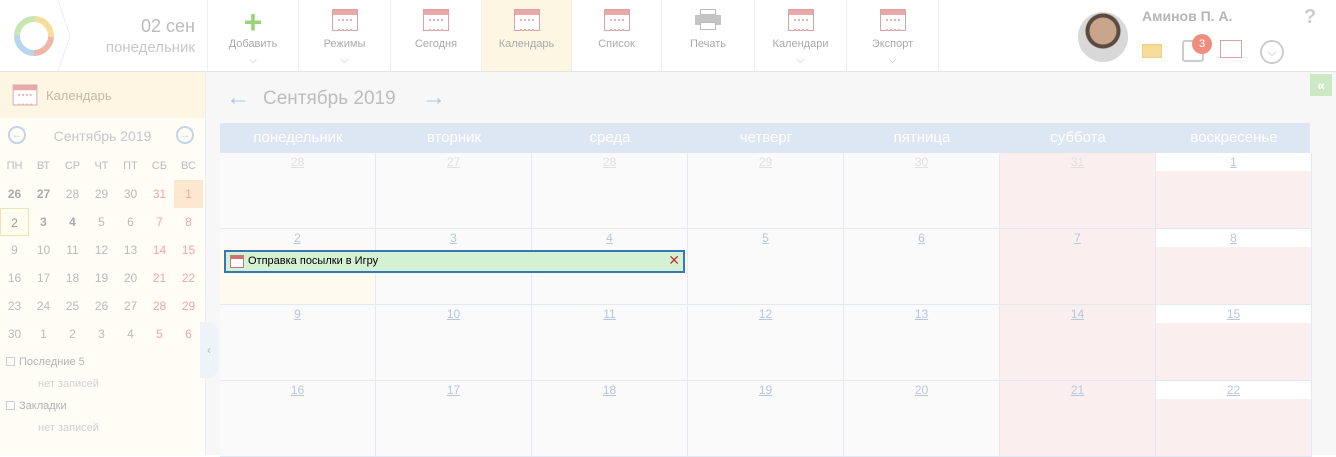 The image size is (1336, 457). I want to click on calendar-day-cell: 30, so click(922, 191).